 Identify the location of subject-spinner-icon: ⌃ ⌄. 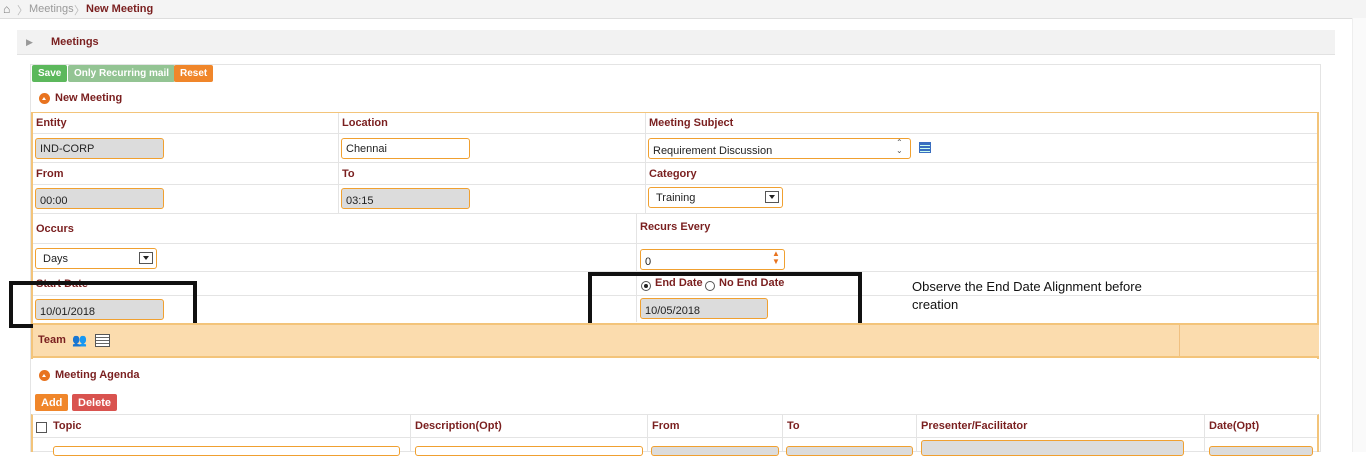
(899, 147).